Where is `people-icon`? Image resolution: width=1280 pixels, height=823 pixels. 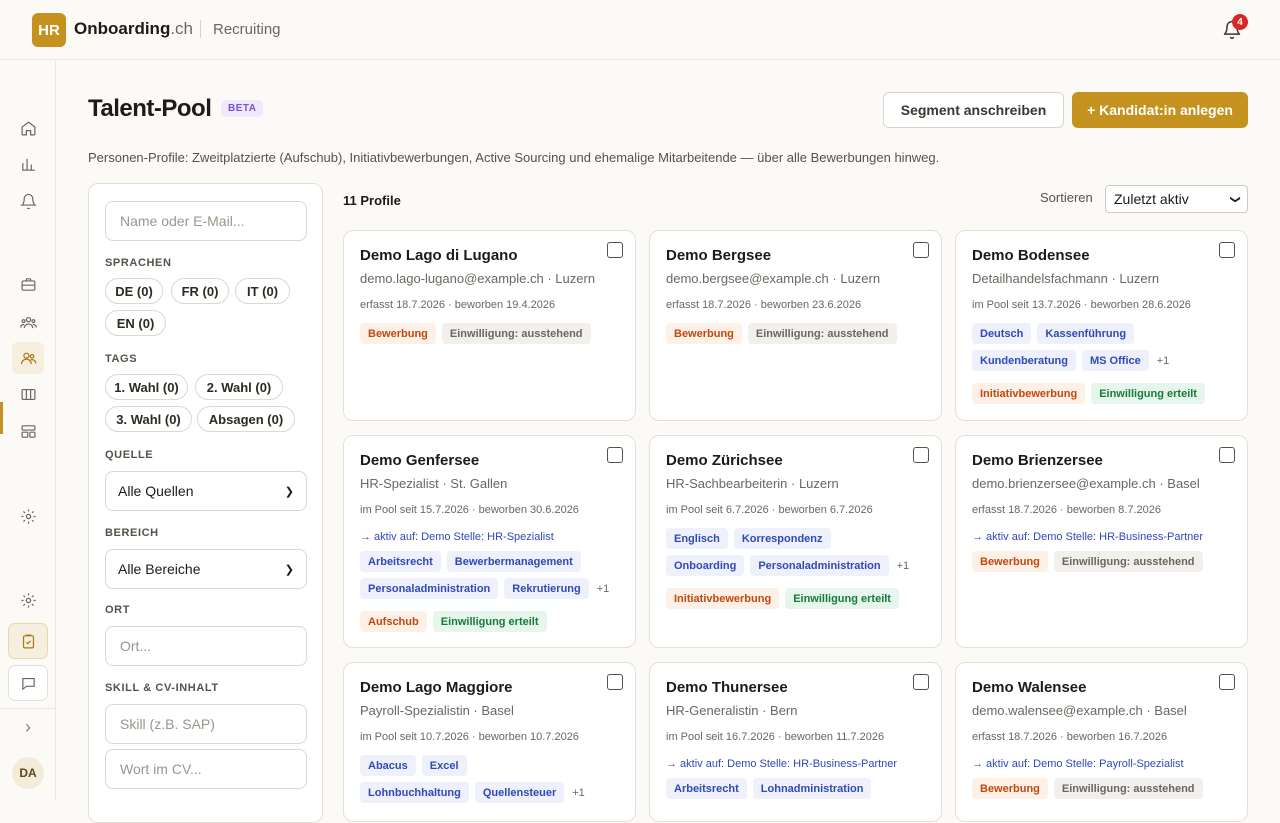
people-icon is located at coordinates (28, 358).